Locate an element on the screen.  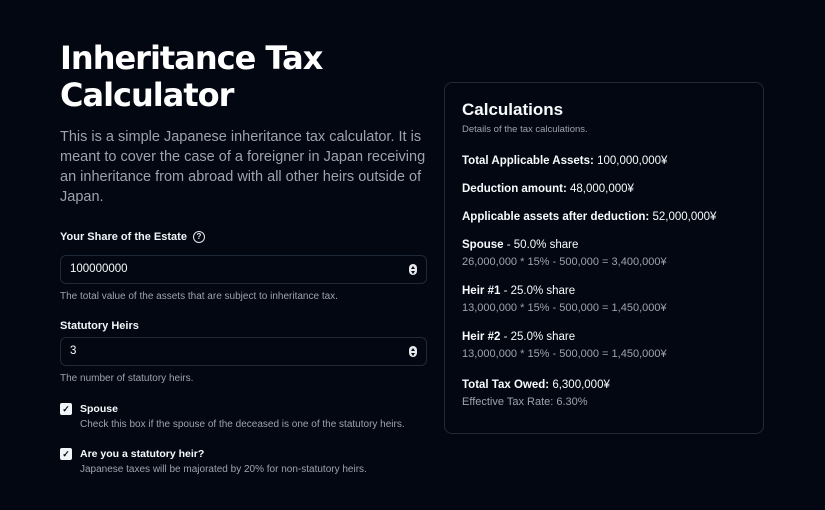
deduction-line: Deduction amount: 48,000,000¥ is located at coordinates (604, 189).